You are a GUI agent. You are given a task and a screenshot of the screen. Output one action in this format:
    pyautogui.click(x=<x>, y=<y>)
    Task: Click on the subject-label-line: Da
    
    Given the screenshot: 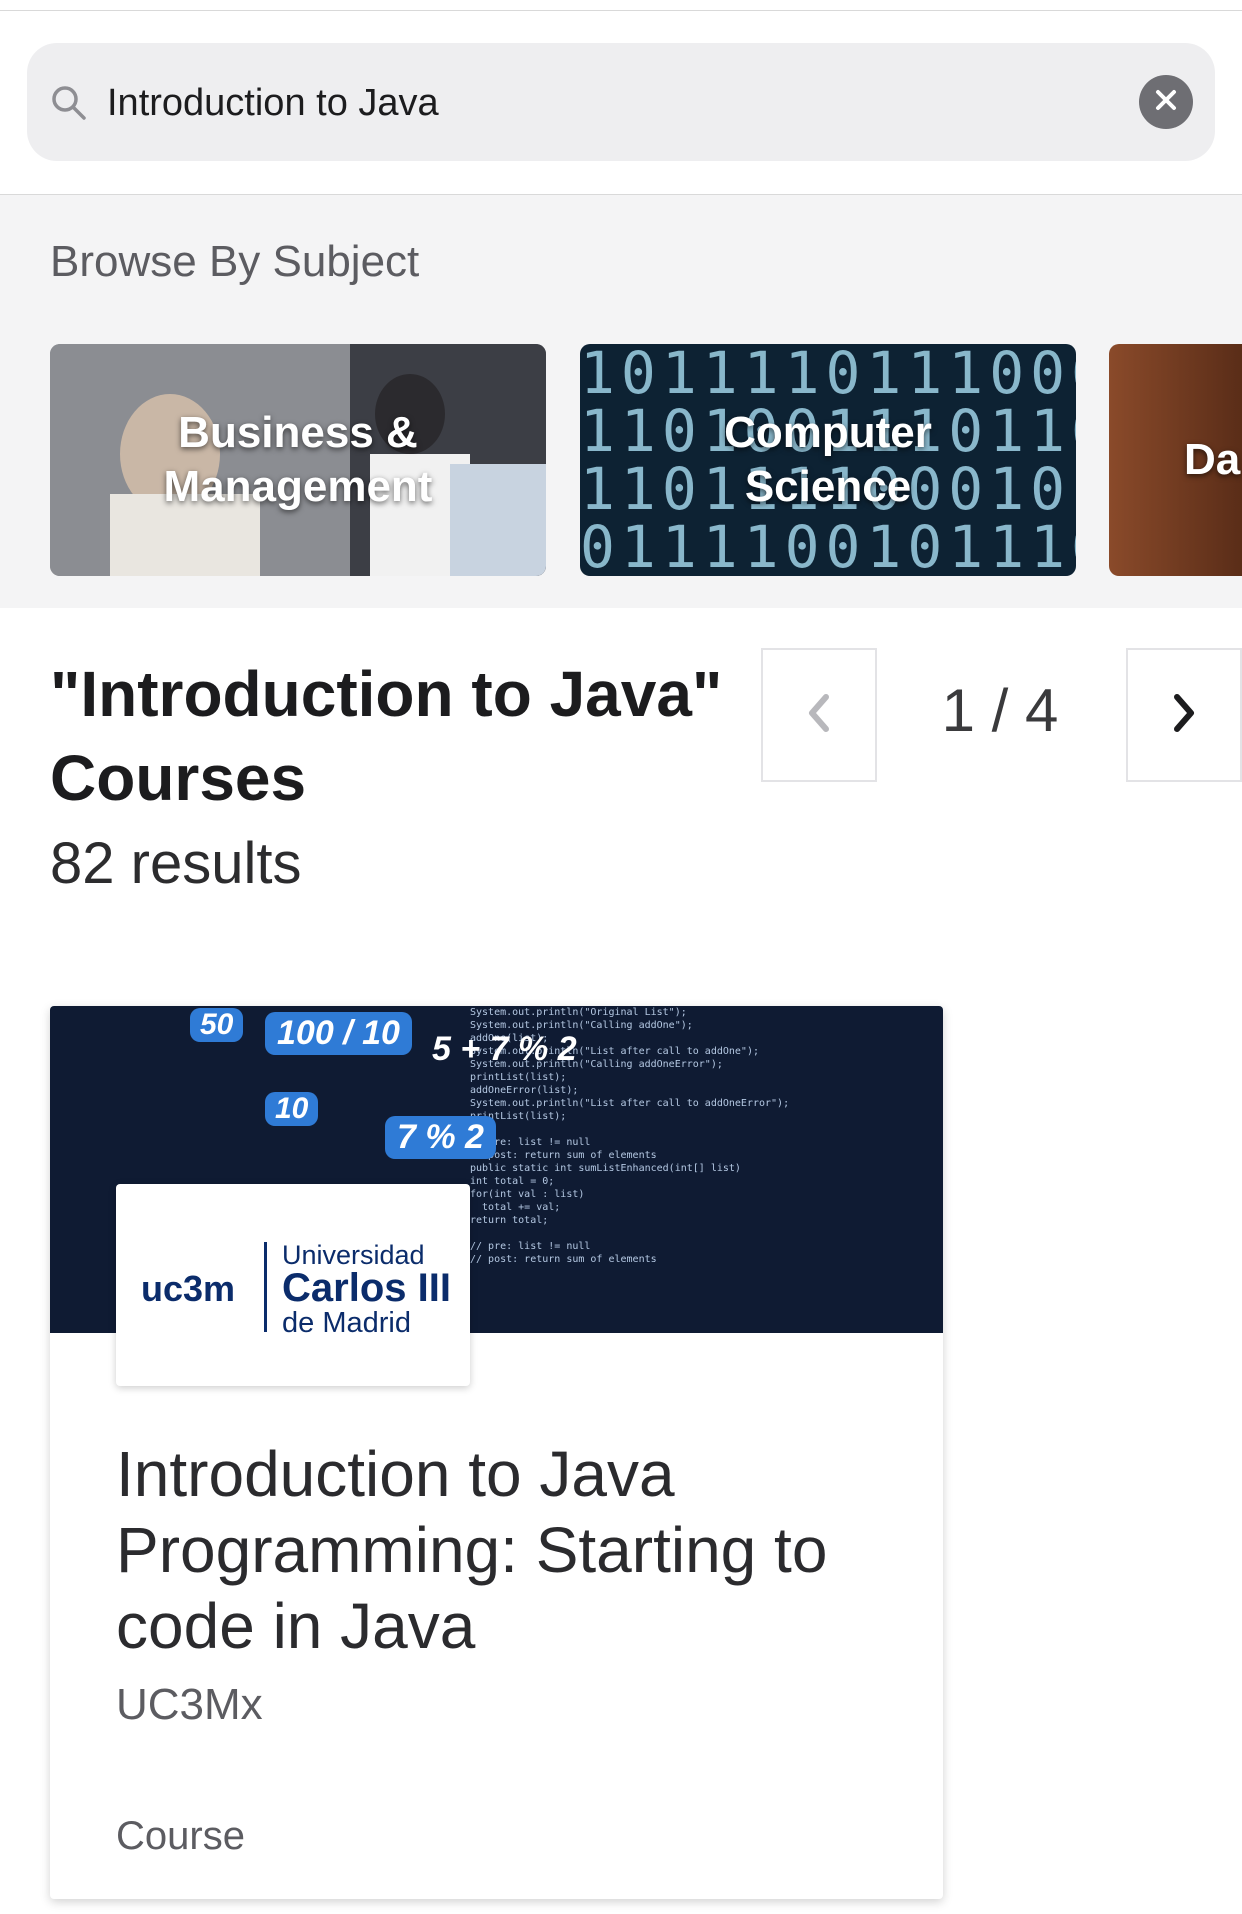 What is the action you would take?
    pyautogui.click(x=1212, y=459)
    